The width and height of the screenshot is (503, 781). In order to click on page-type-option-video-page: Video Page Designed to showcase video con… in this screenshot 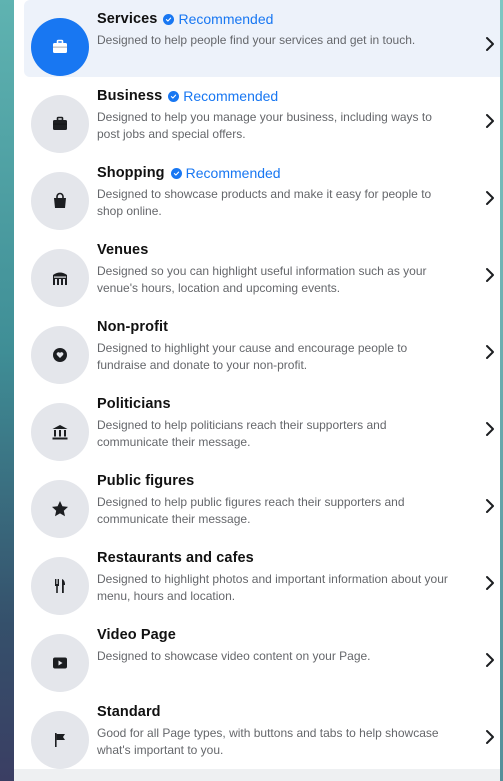, I will do `click(258, 654)`.